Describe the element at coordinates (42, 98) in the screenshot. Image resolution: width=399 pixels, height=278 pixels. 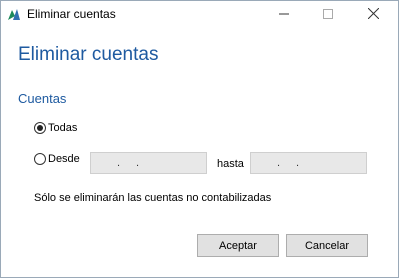
I see `section-title-cuentas: Cuentas` at that location.